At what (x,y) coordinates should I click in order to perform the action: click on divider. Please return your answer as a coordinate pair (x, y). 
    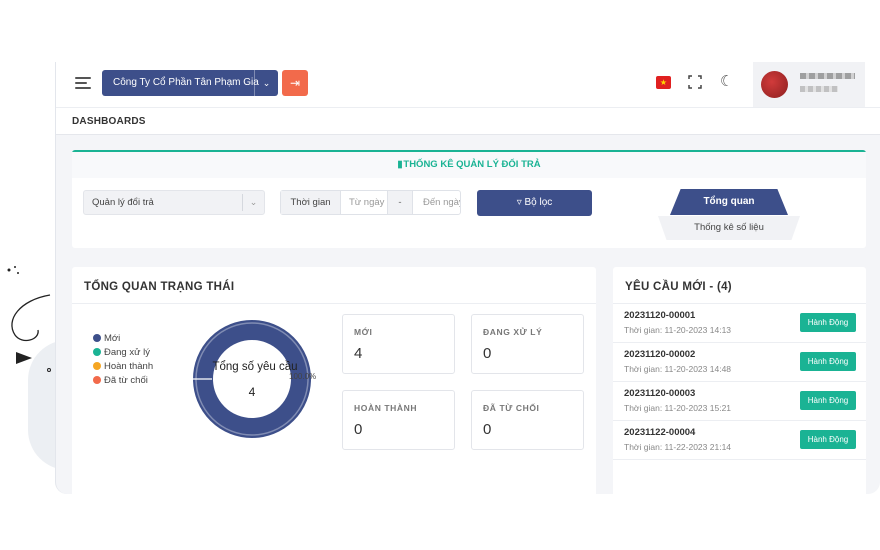
    Looking at the image, I should click on (334, 303).